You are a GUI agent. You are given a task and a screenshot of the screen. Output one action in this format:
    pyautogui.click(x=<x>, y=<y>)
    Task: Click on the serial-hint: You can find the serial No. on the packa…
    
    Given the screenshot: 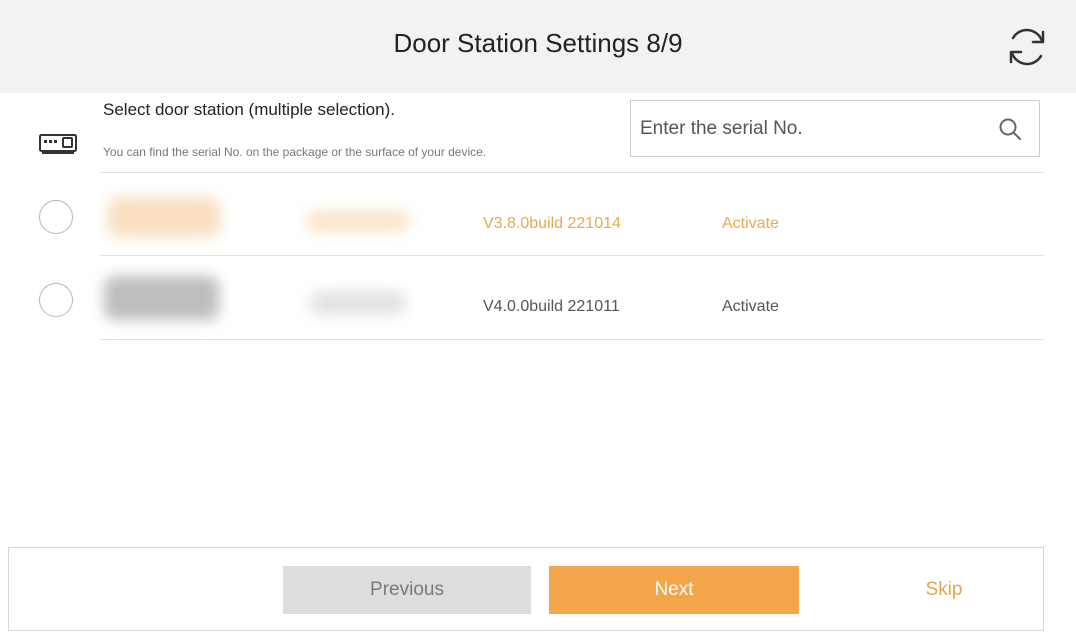 What is the action you would take?
    pyautogui.click(x=295, y=152)
    